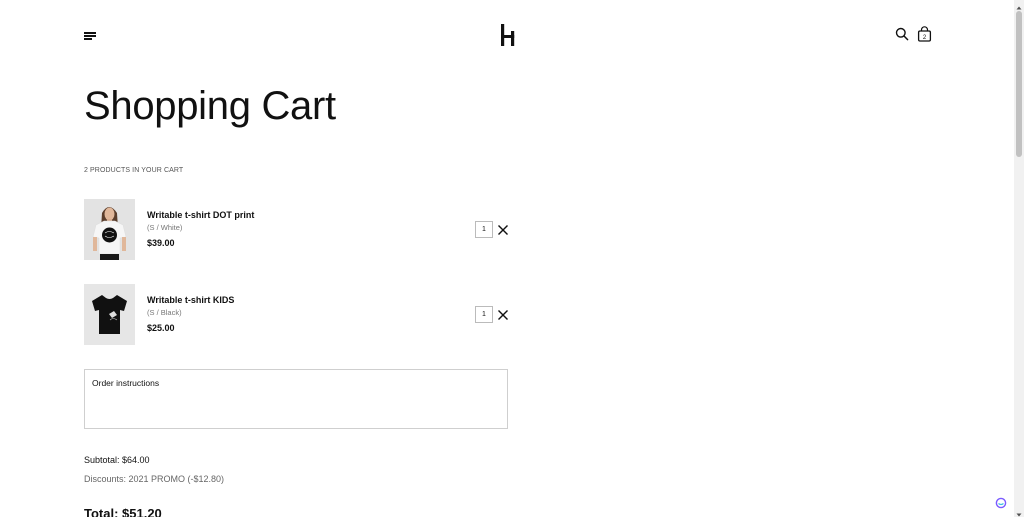  What do you see at coordinates (161, 243) in the screenshot?
I see `item-price: $39.00` at bounding box center [161, 243].